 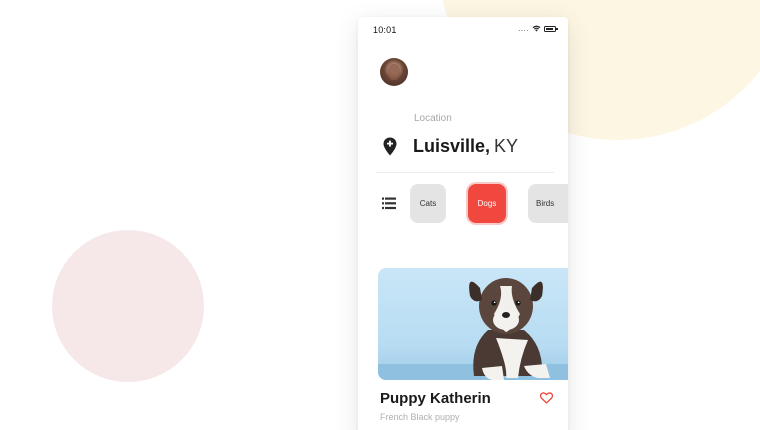 I want to click on pet-breed: French Black puppy, so click(x=420, y=417).